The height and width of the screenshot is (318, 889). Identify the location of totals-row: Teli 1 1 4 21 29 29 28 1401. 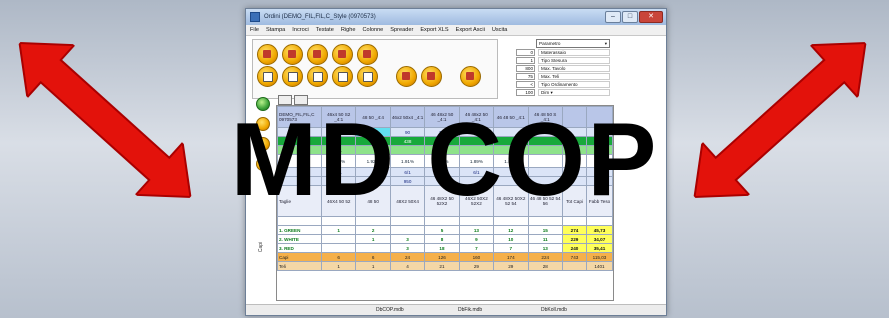
(445, 266).